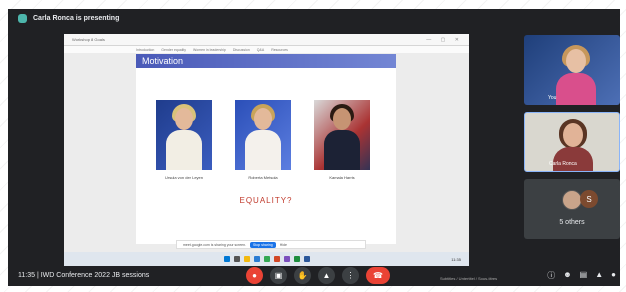  I want to click on menu-item: Resources, so click(279, 50).